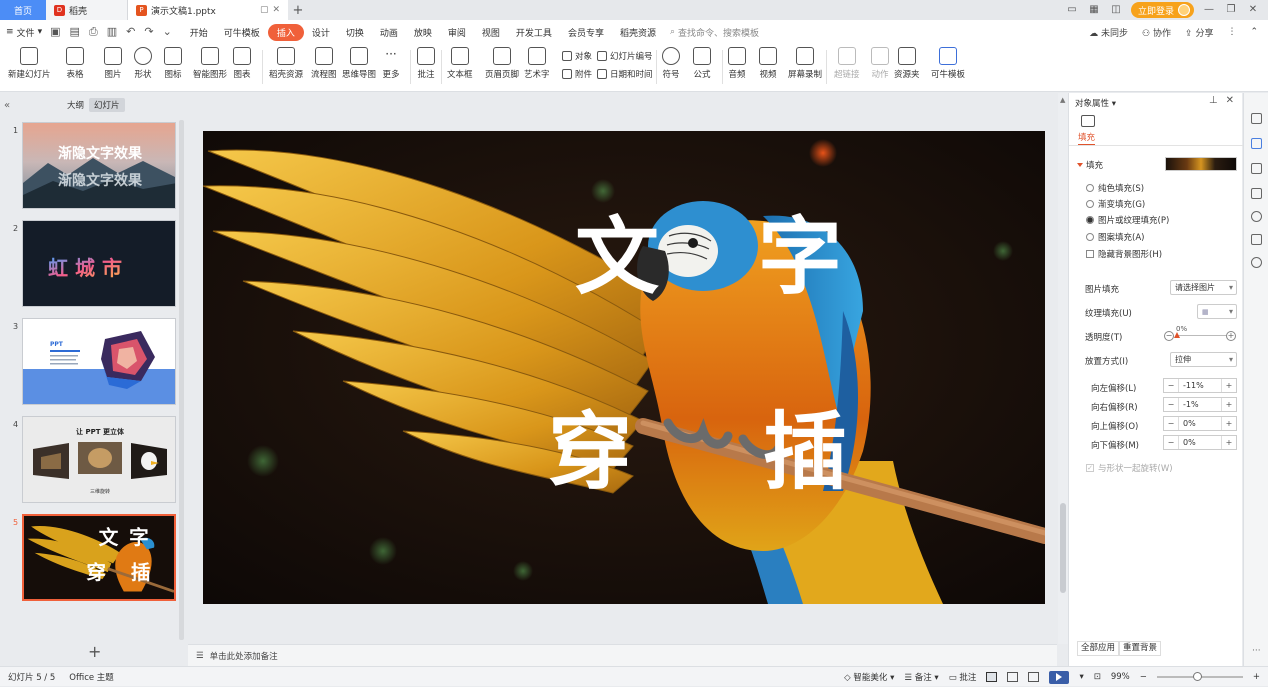  I want to click on slide-thumbnail: 让 PPT 更立体 三维旋转, so click(99, 459).